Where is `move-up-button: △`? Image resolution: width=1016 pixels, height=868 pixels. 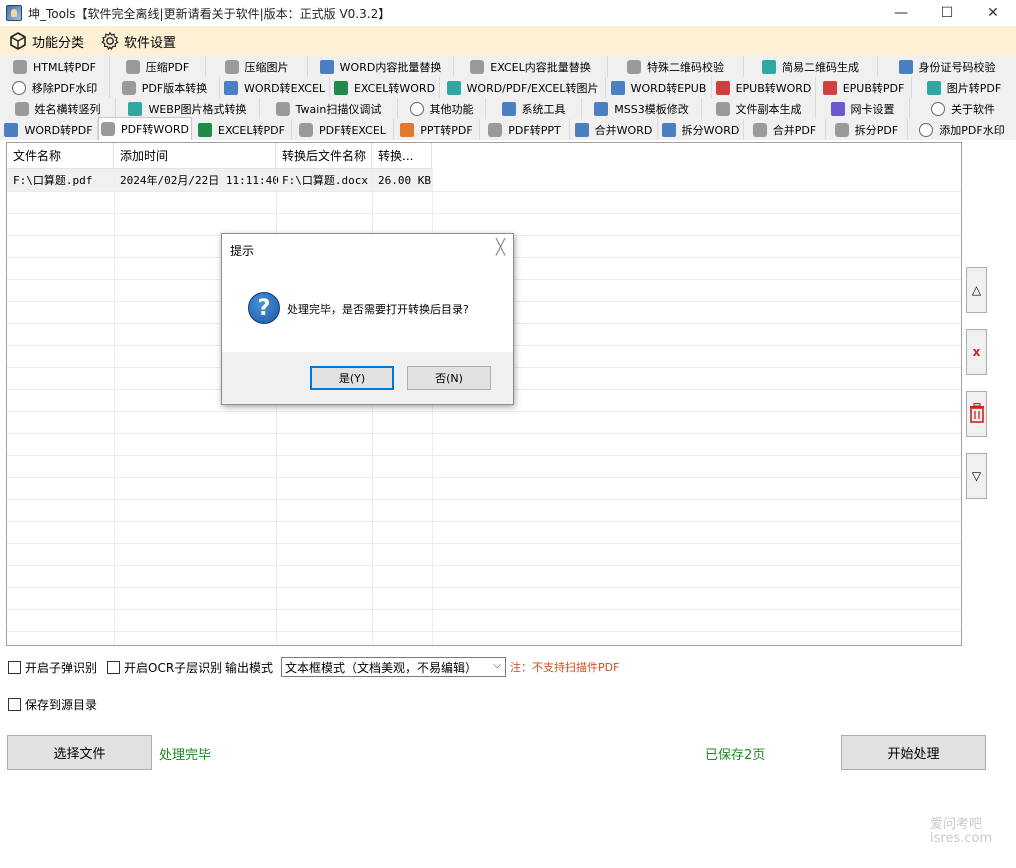 move-up-button: △ is located at coordinates (976, 290).